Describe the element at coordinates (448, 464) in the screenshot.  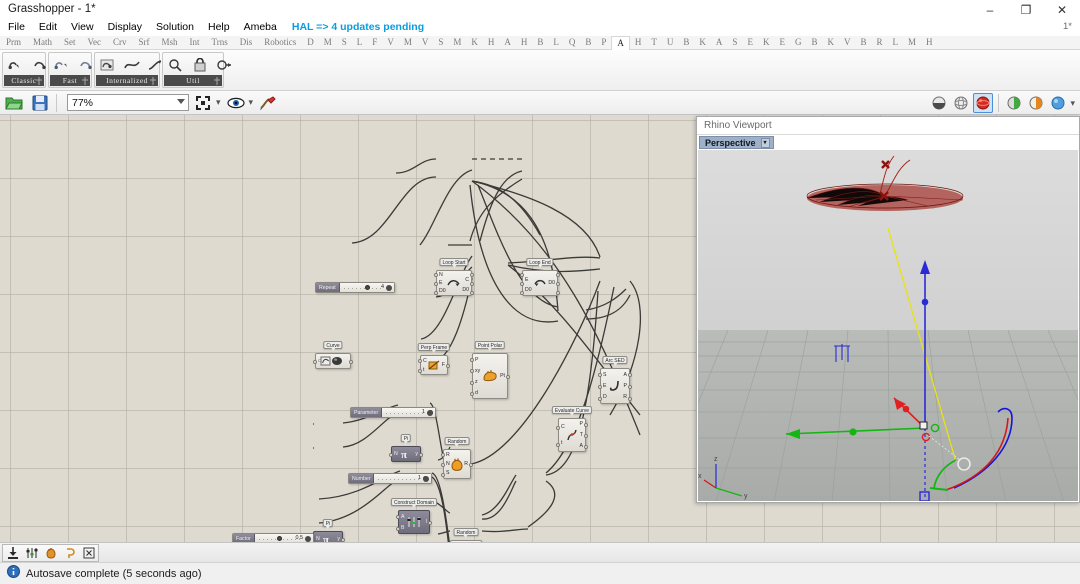
I see `port-in-random-1-1: N` at that location.